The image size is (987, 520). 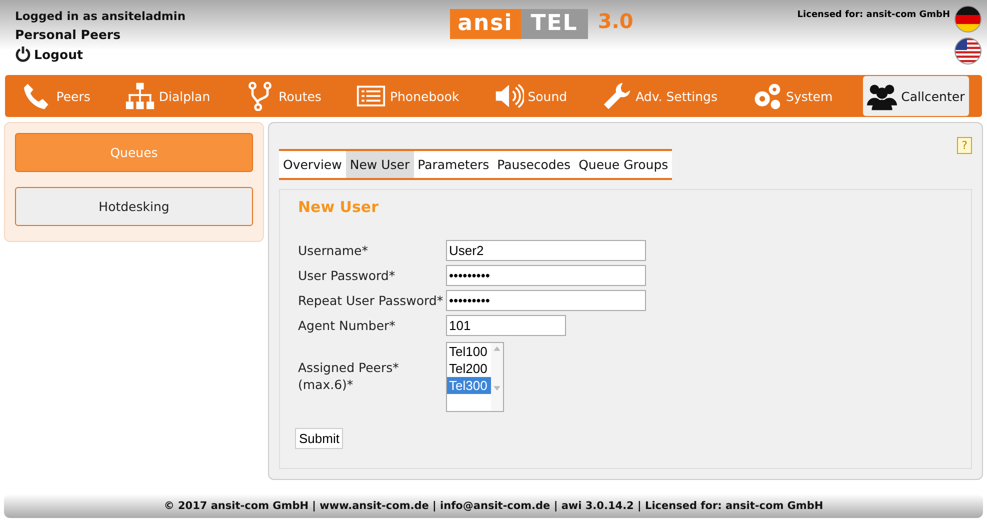 I want to click on profile-link: Personal Peers, so click(x=100, y=34).